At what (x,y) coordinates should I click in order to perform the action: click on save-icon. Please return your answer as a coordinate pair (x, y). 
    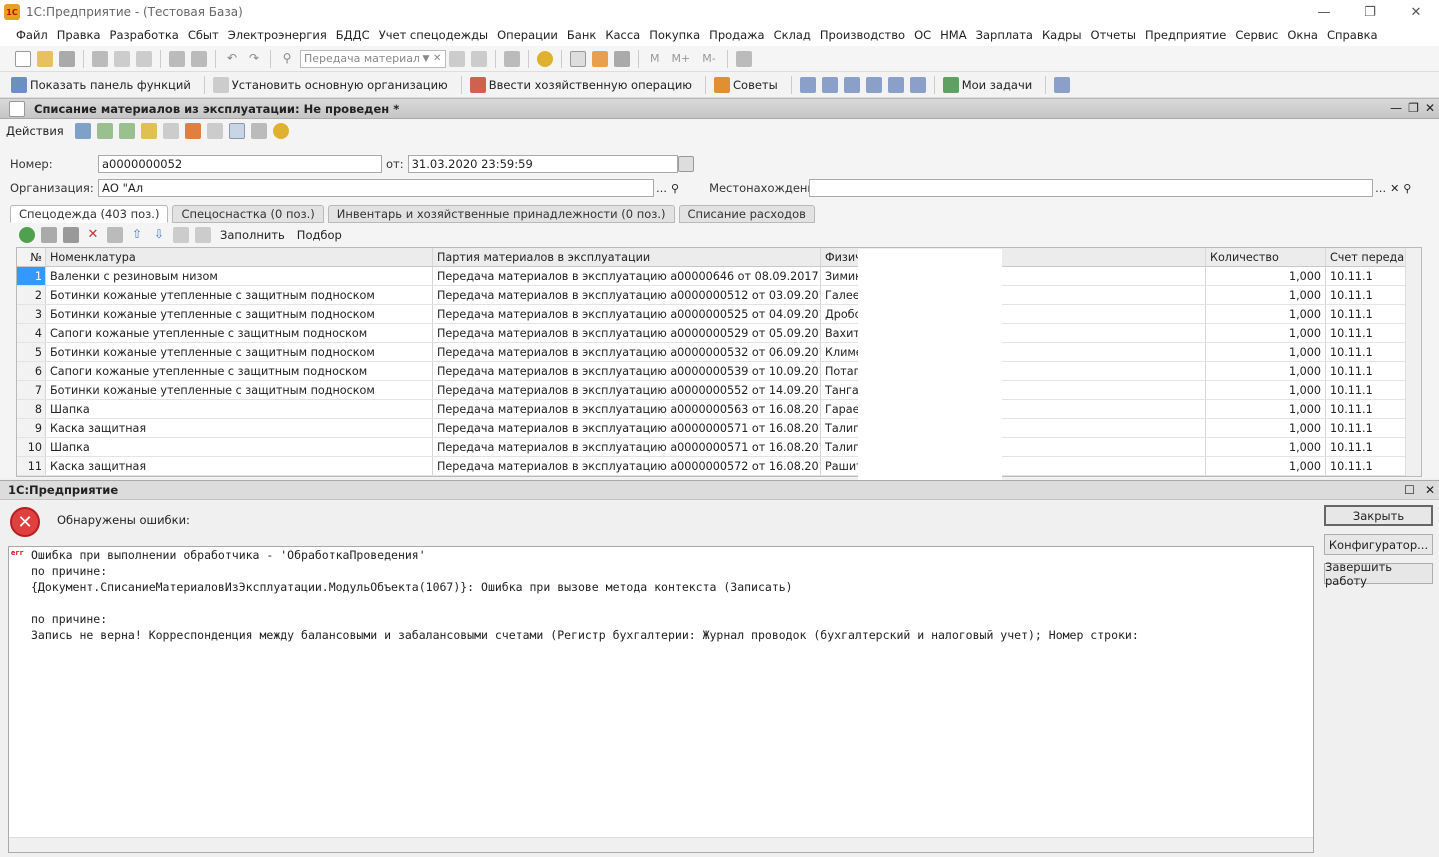
    Looking at the image, I should click on (67, 58).